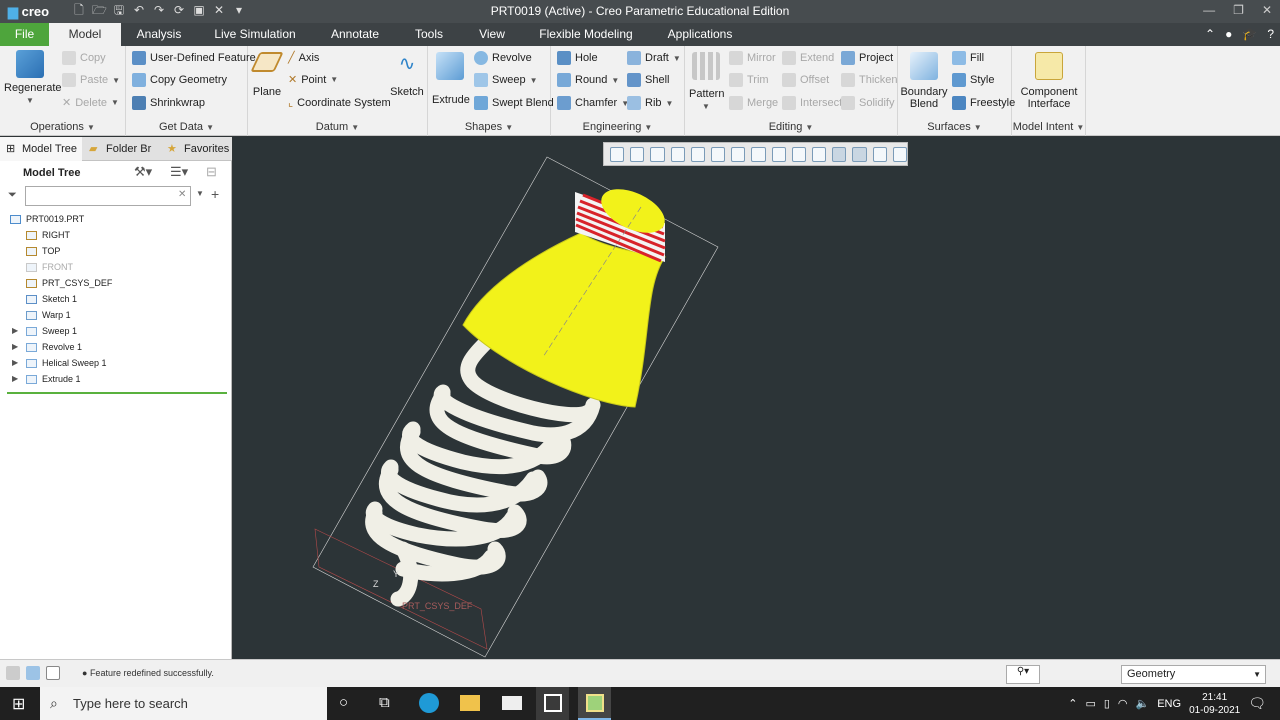 This screenshot has width=1280, height=720. What do you see at coordinates (637, 154) in the screenshot?
I see `zoom-in-icon` at bounding box center [637, 154].